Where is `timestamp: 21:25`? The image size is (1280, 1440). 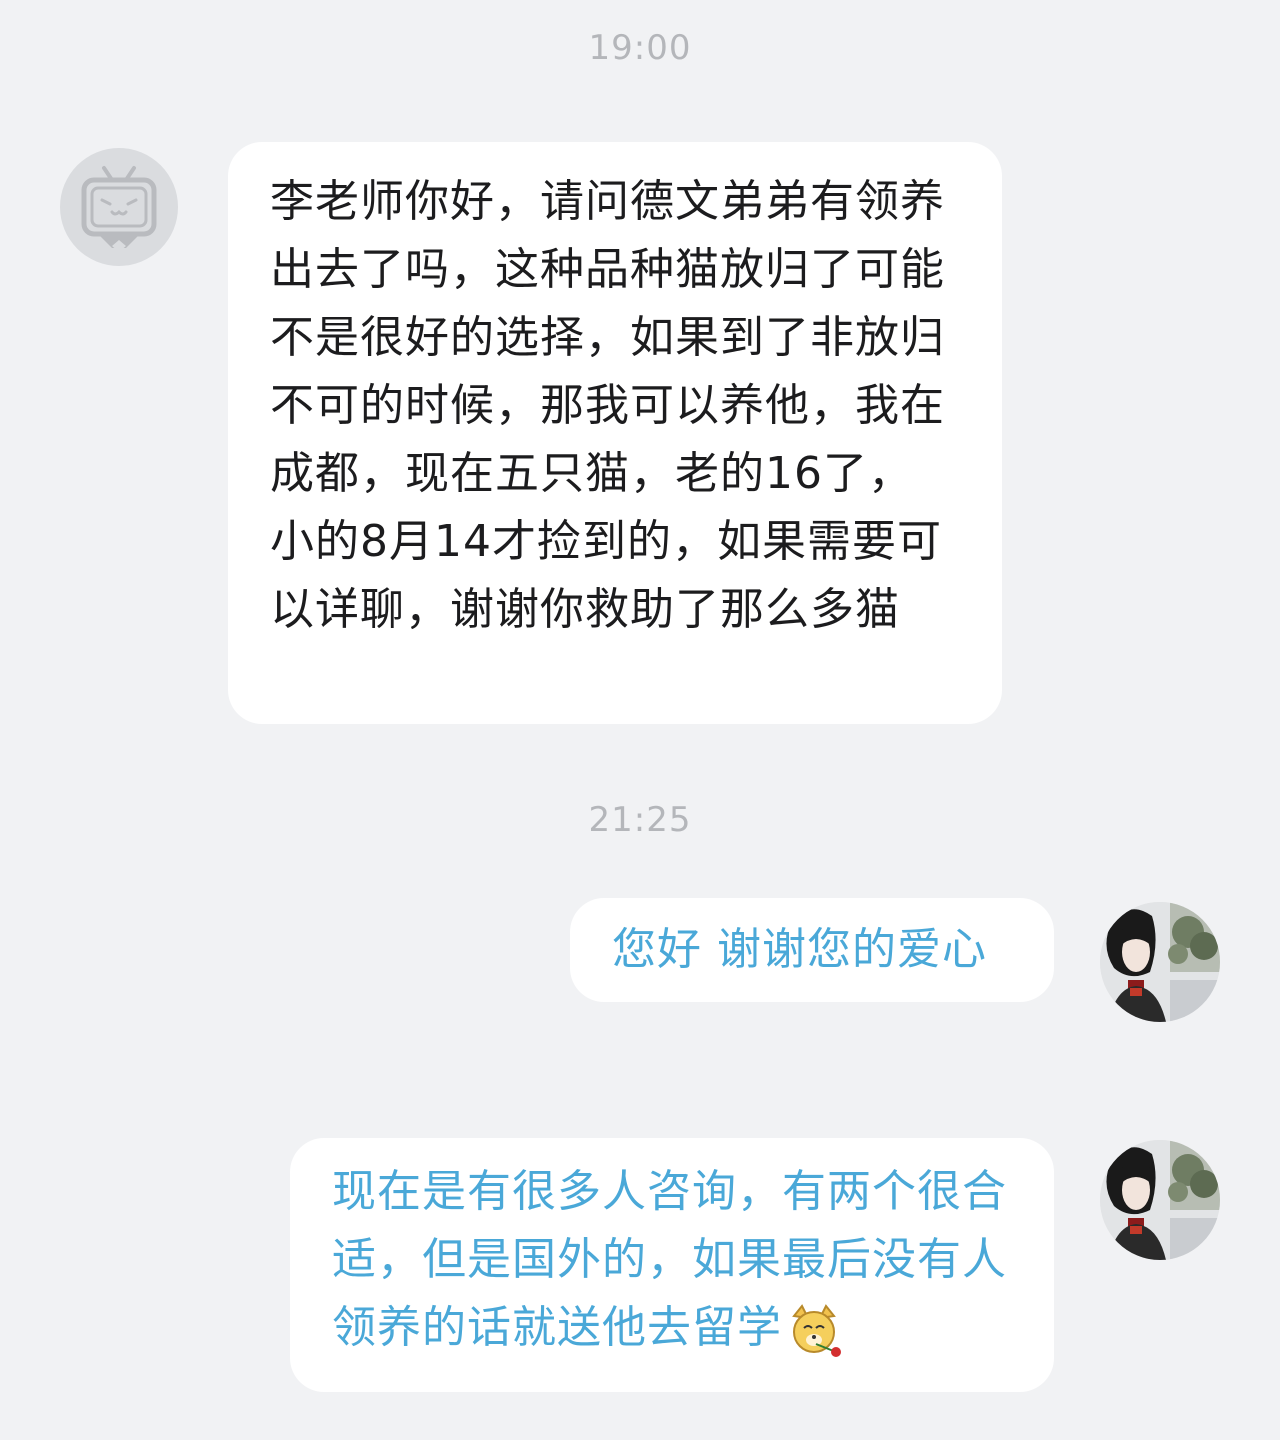
timestamp: 21:25 is located at coordinates (640, 820).